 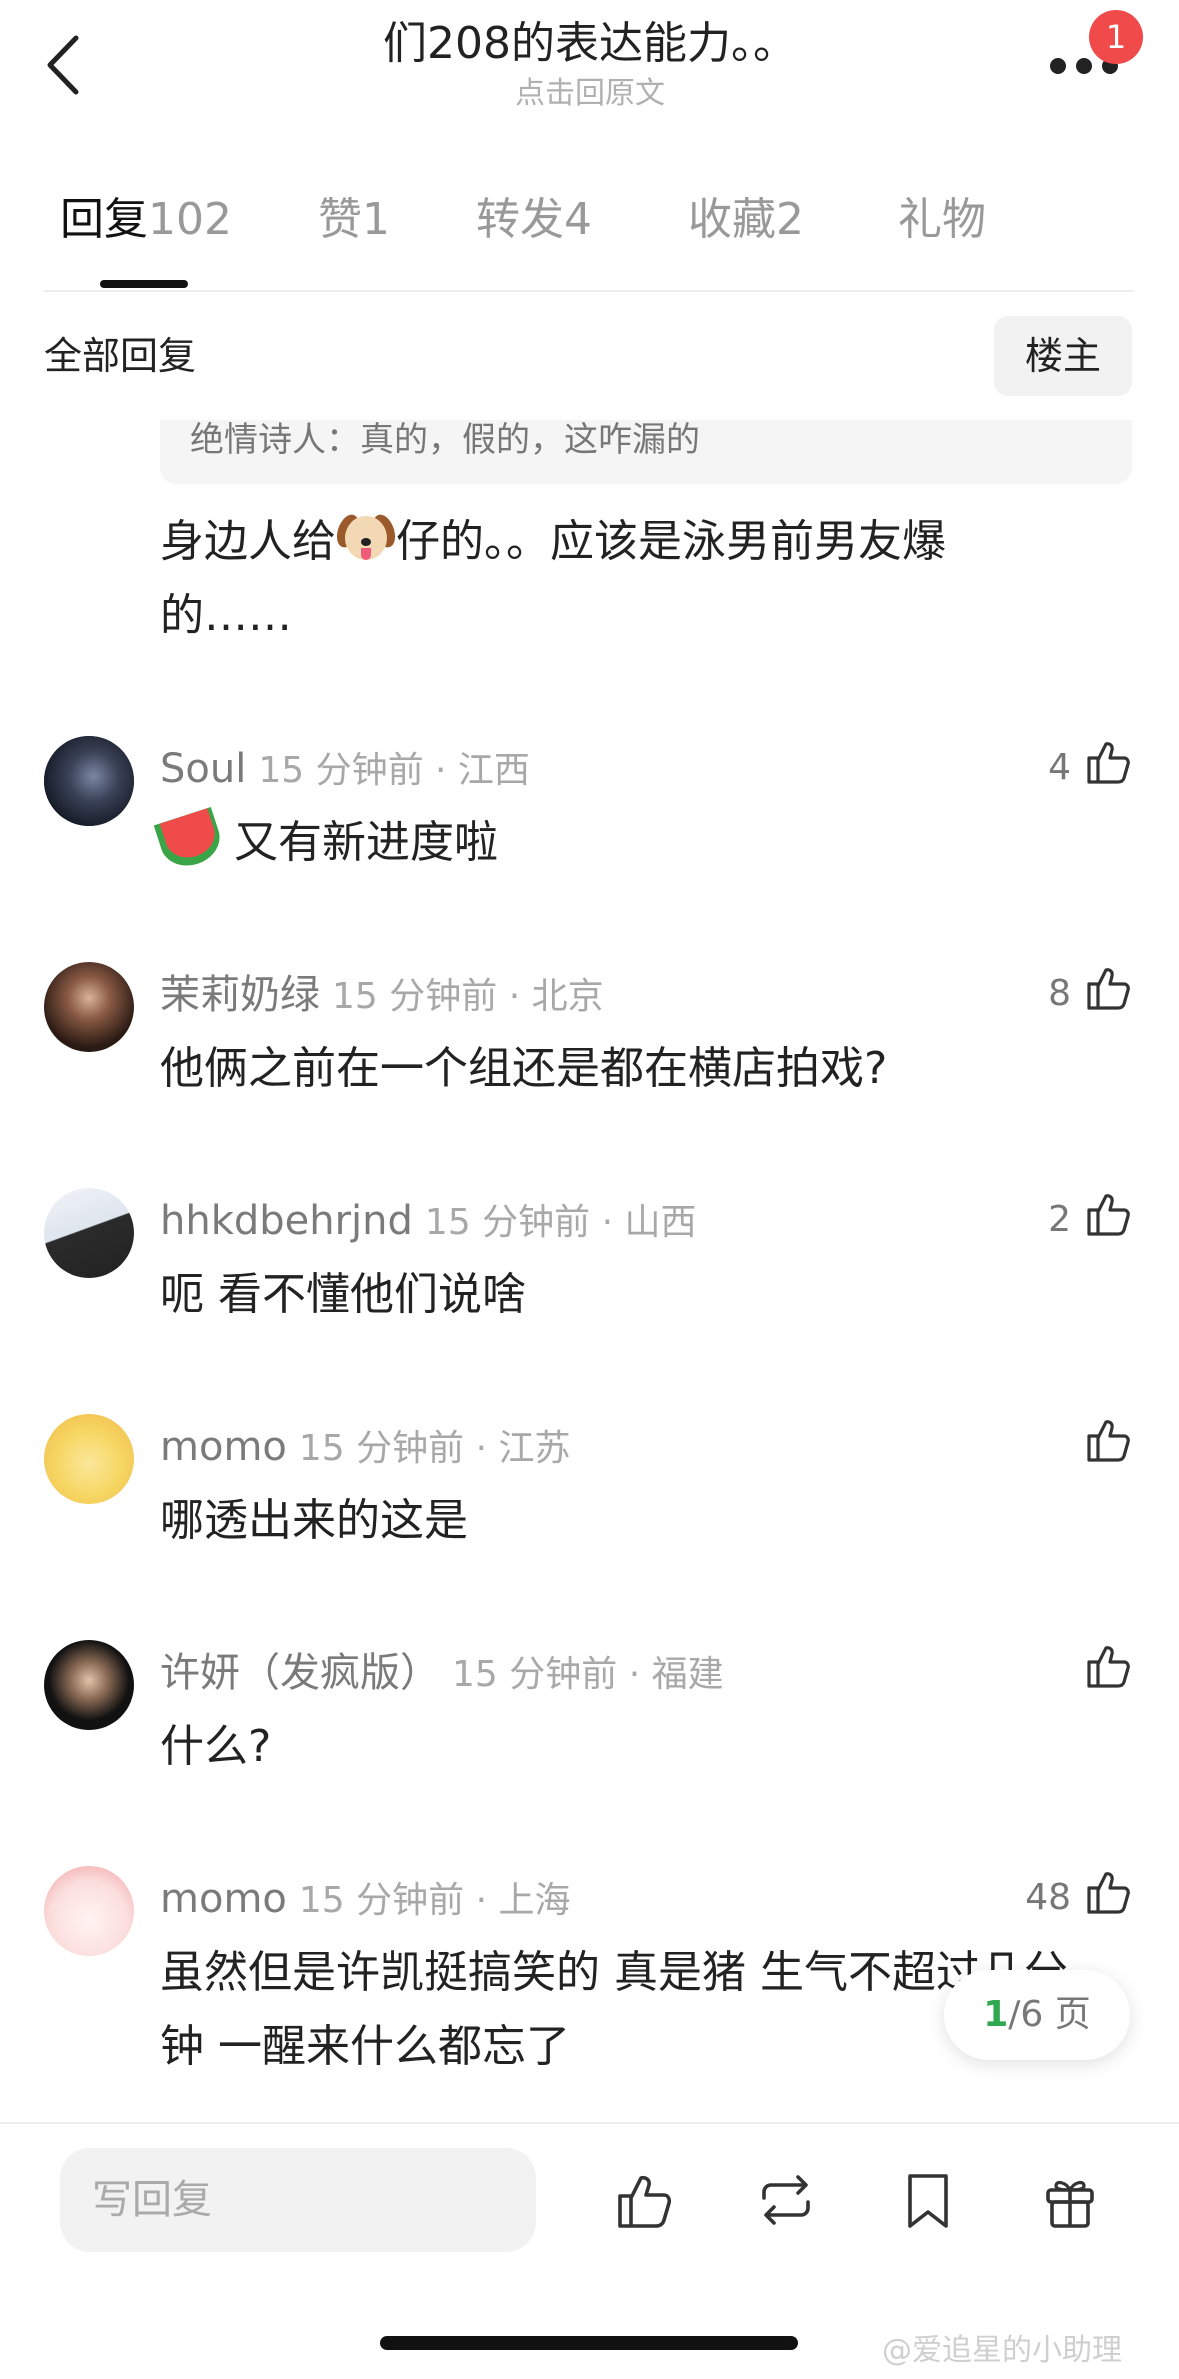 I want to click on username: Soul, so click(x=203, y=769).